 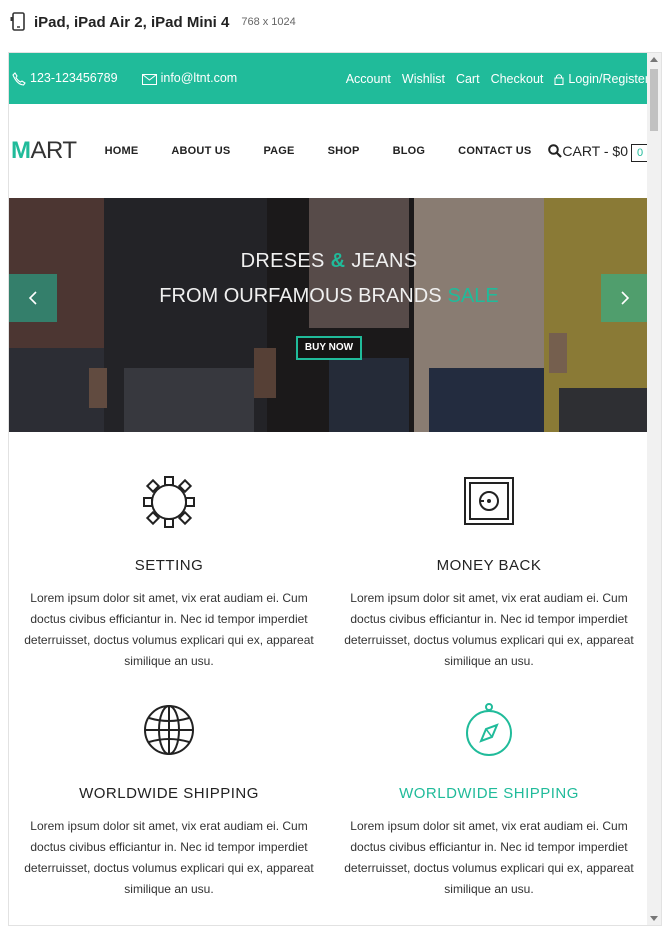 What do you see at coordinates (489, 501) in the screenshot?
I see `safe-icon` at bounding box center [489, 501].